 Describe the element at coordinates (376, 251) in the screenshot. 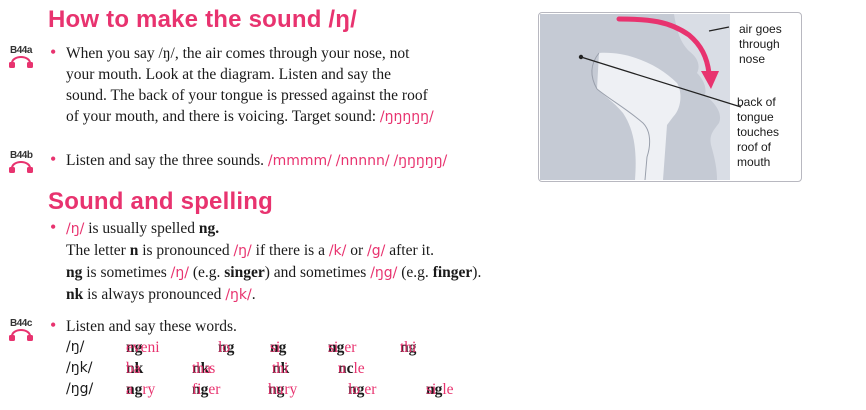

I see `ipa: /g/` at that location.